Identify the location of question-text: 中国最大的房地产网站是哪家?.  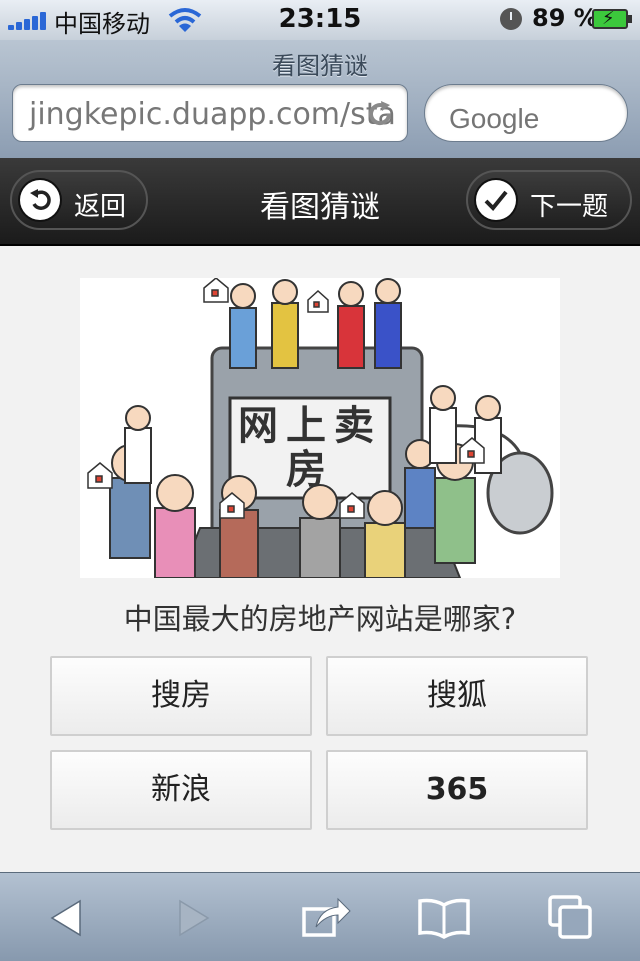
(320, 619).